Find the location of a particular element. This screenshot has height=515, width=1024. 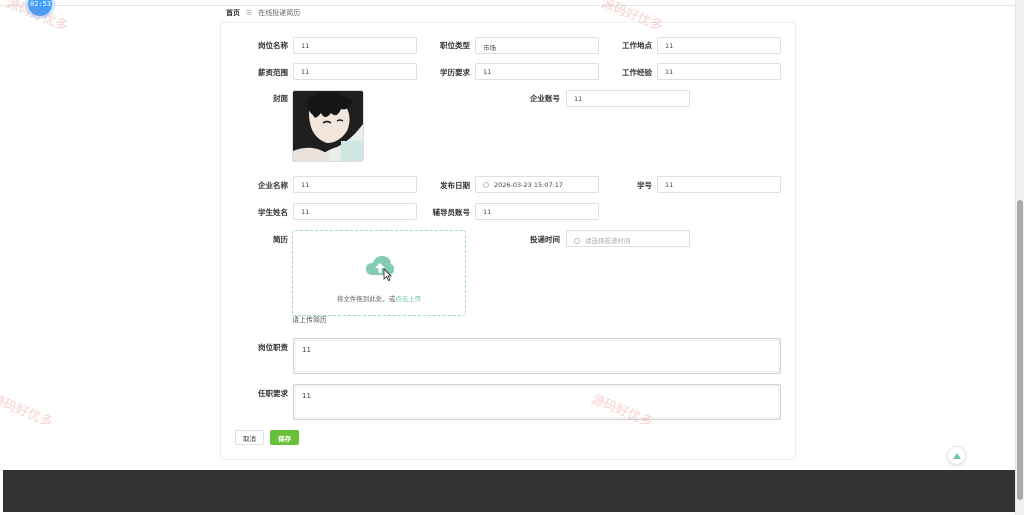

cover-image is located at coordinates (328, 126).